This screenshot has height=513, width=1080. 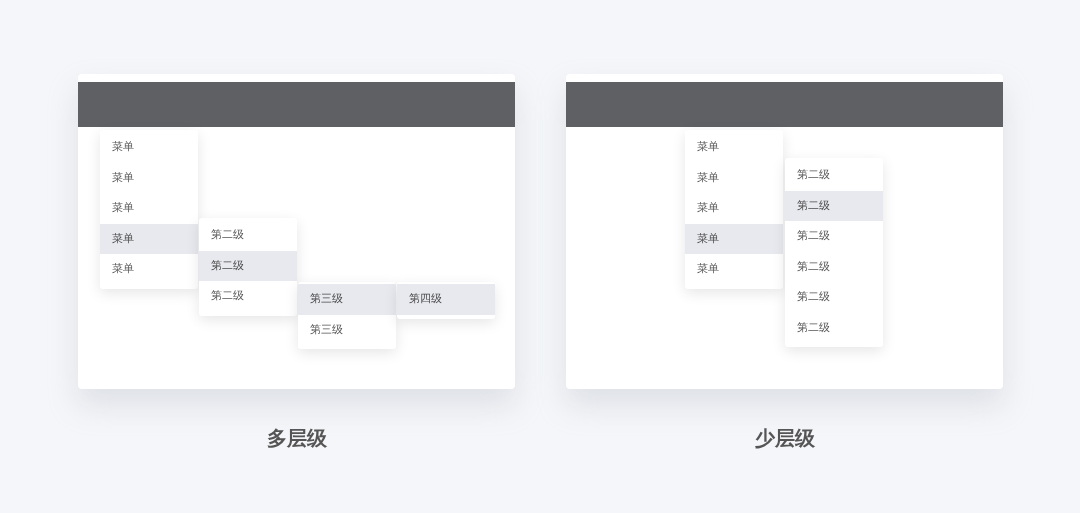 What do you see at coordinates (784, 438) in the screenshot?
I see `caption: 少层级` at bounding box center [784, 438].